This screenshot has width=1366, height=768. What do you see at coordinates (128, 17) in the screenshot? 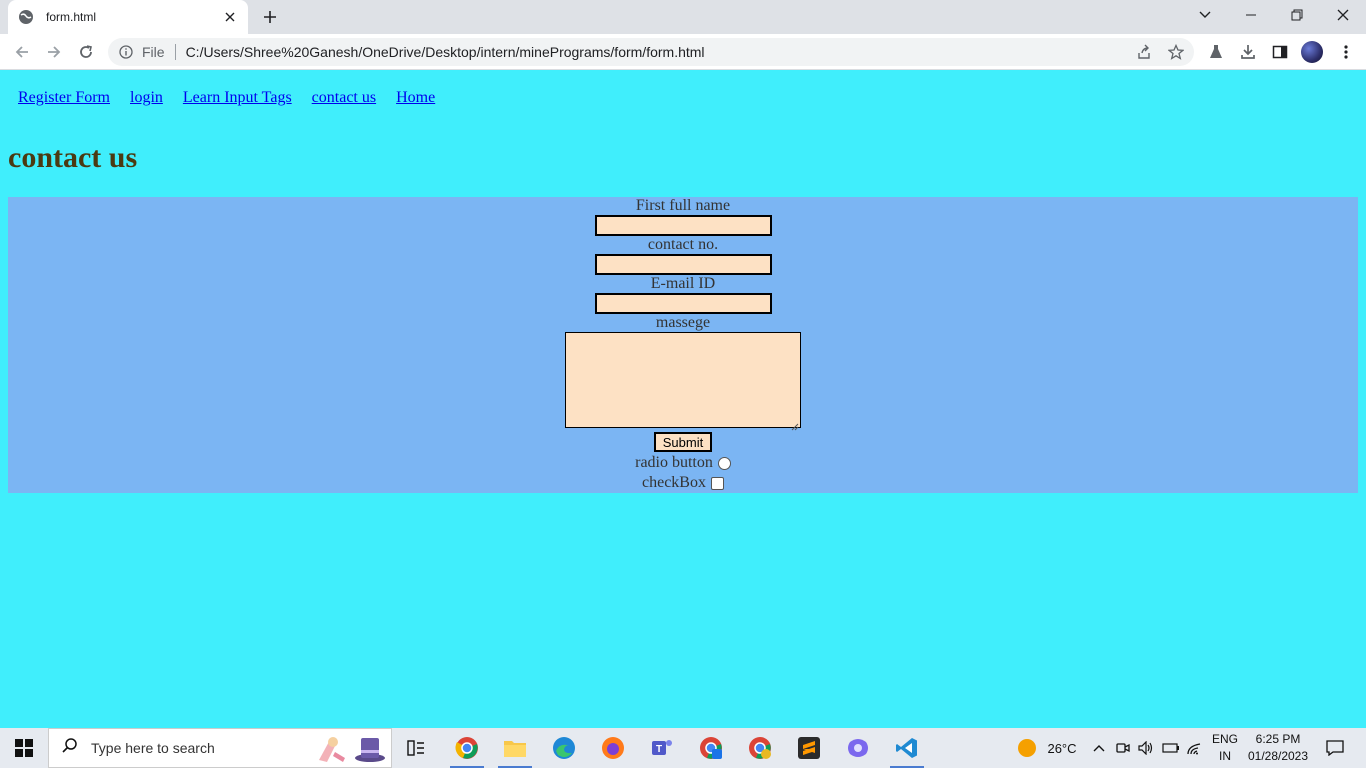
I see `browser-tab: form.html` at bounding box center [128, 17].